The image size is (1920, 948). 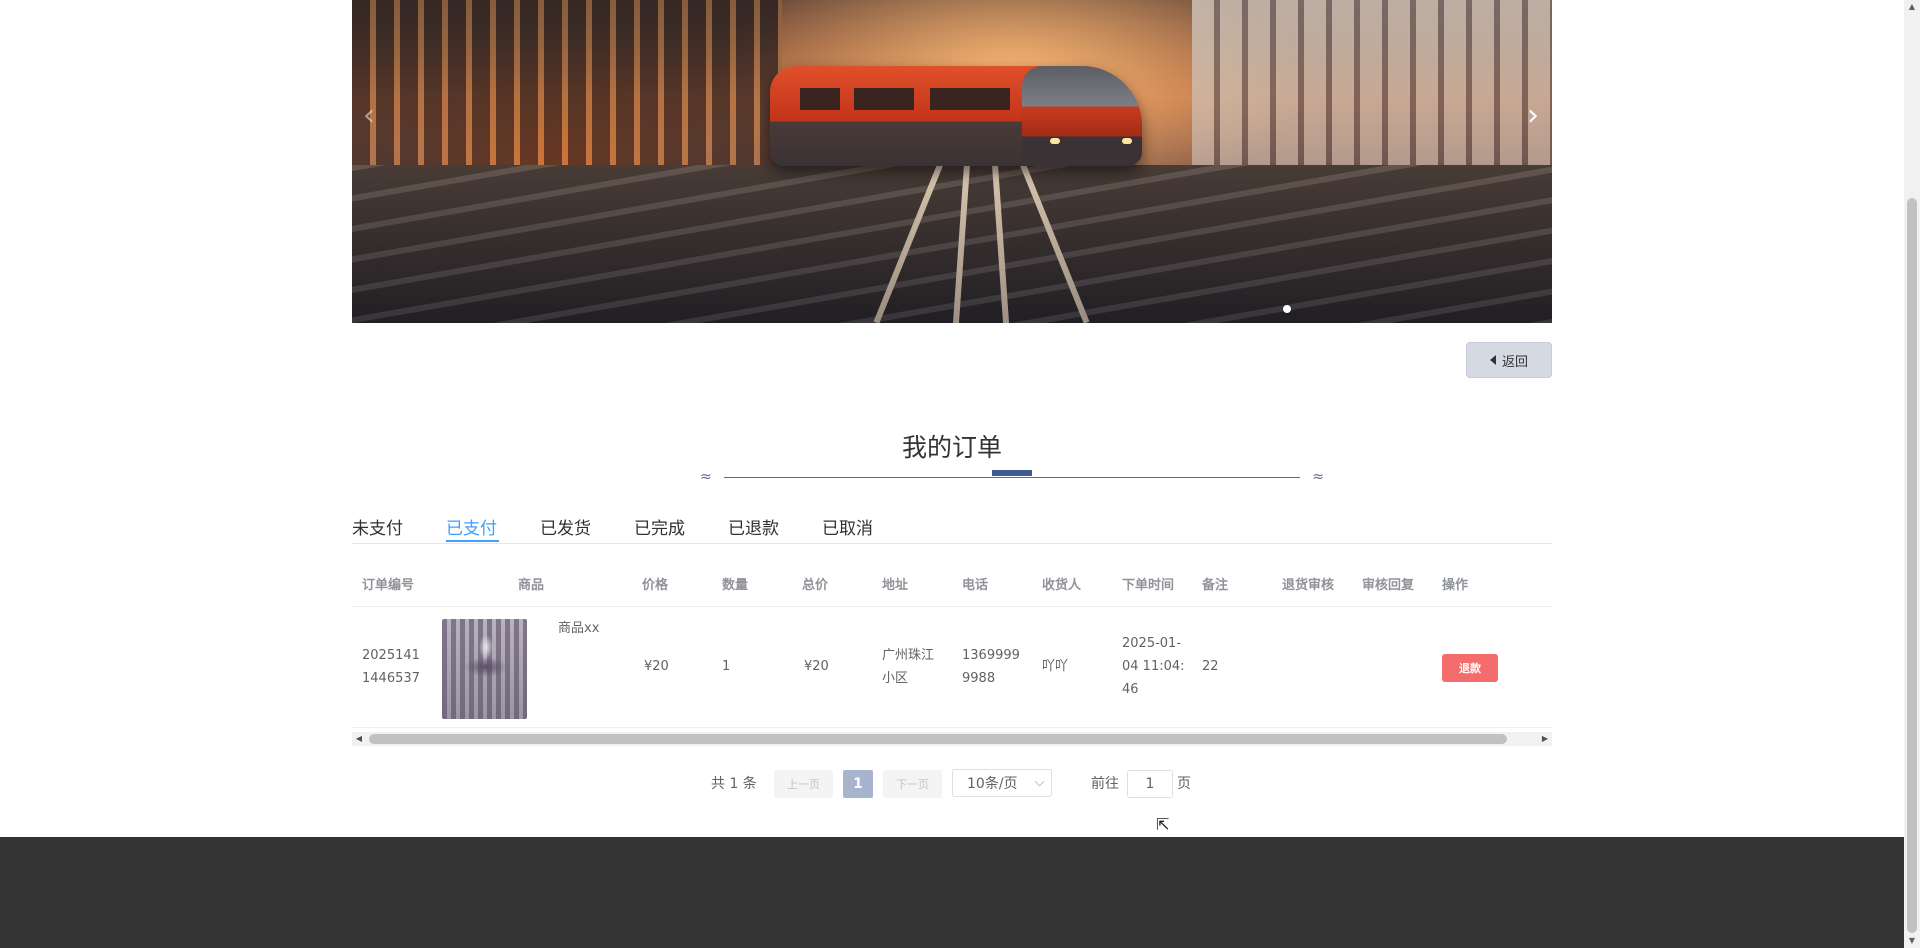 I want to click on product-thumbnail, so click(x=484, y=669).